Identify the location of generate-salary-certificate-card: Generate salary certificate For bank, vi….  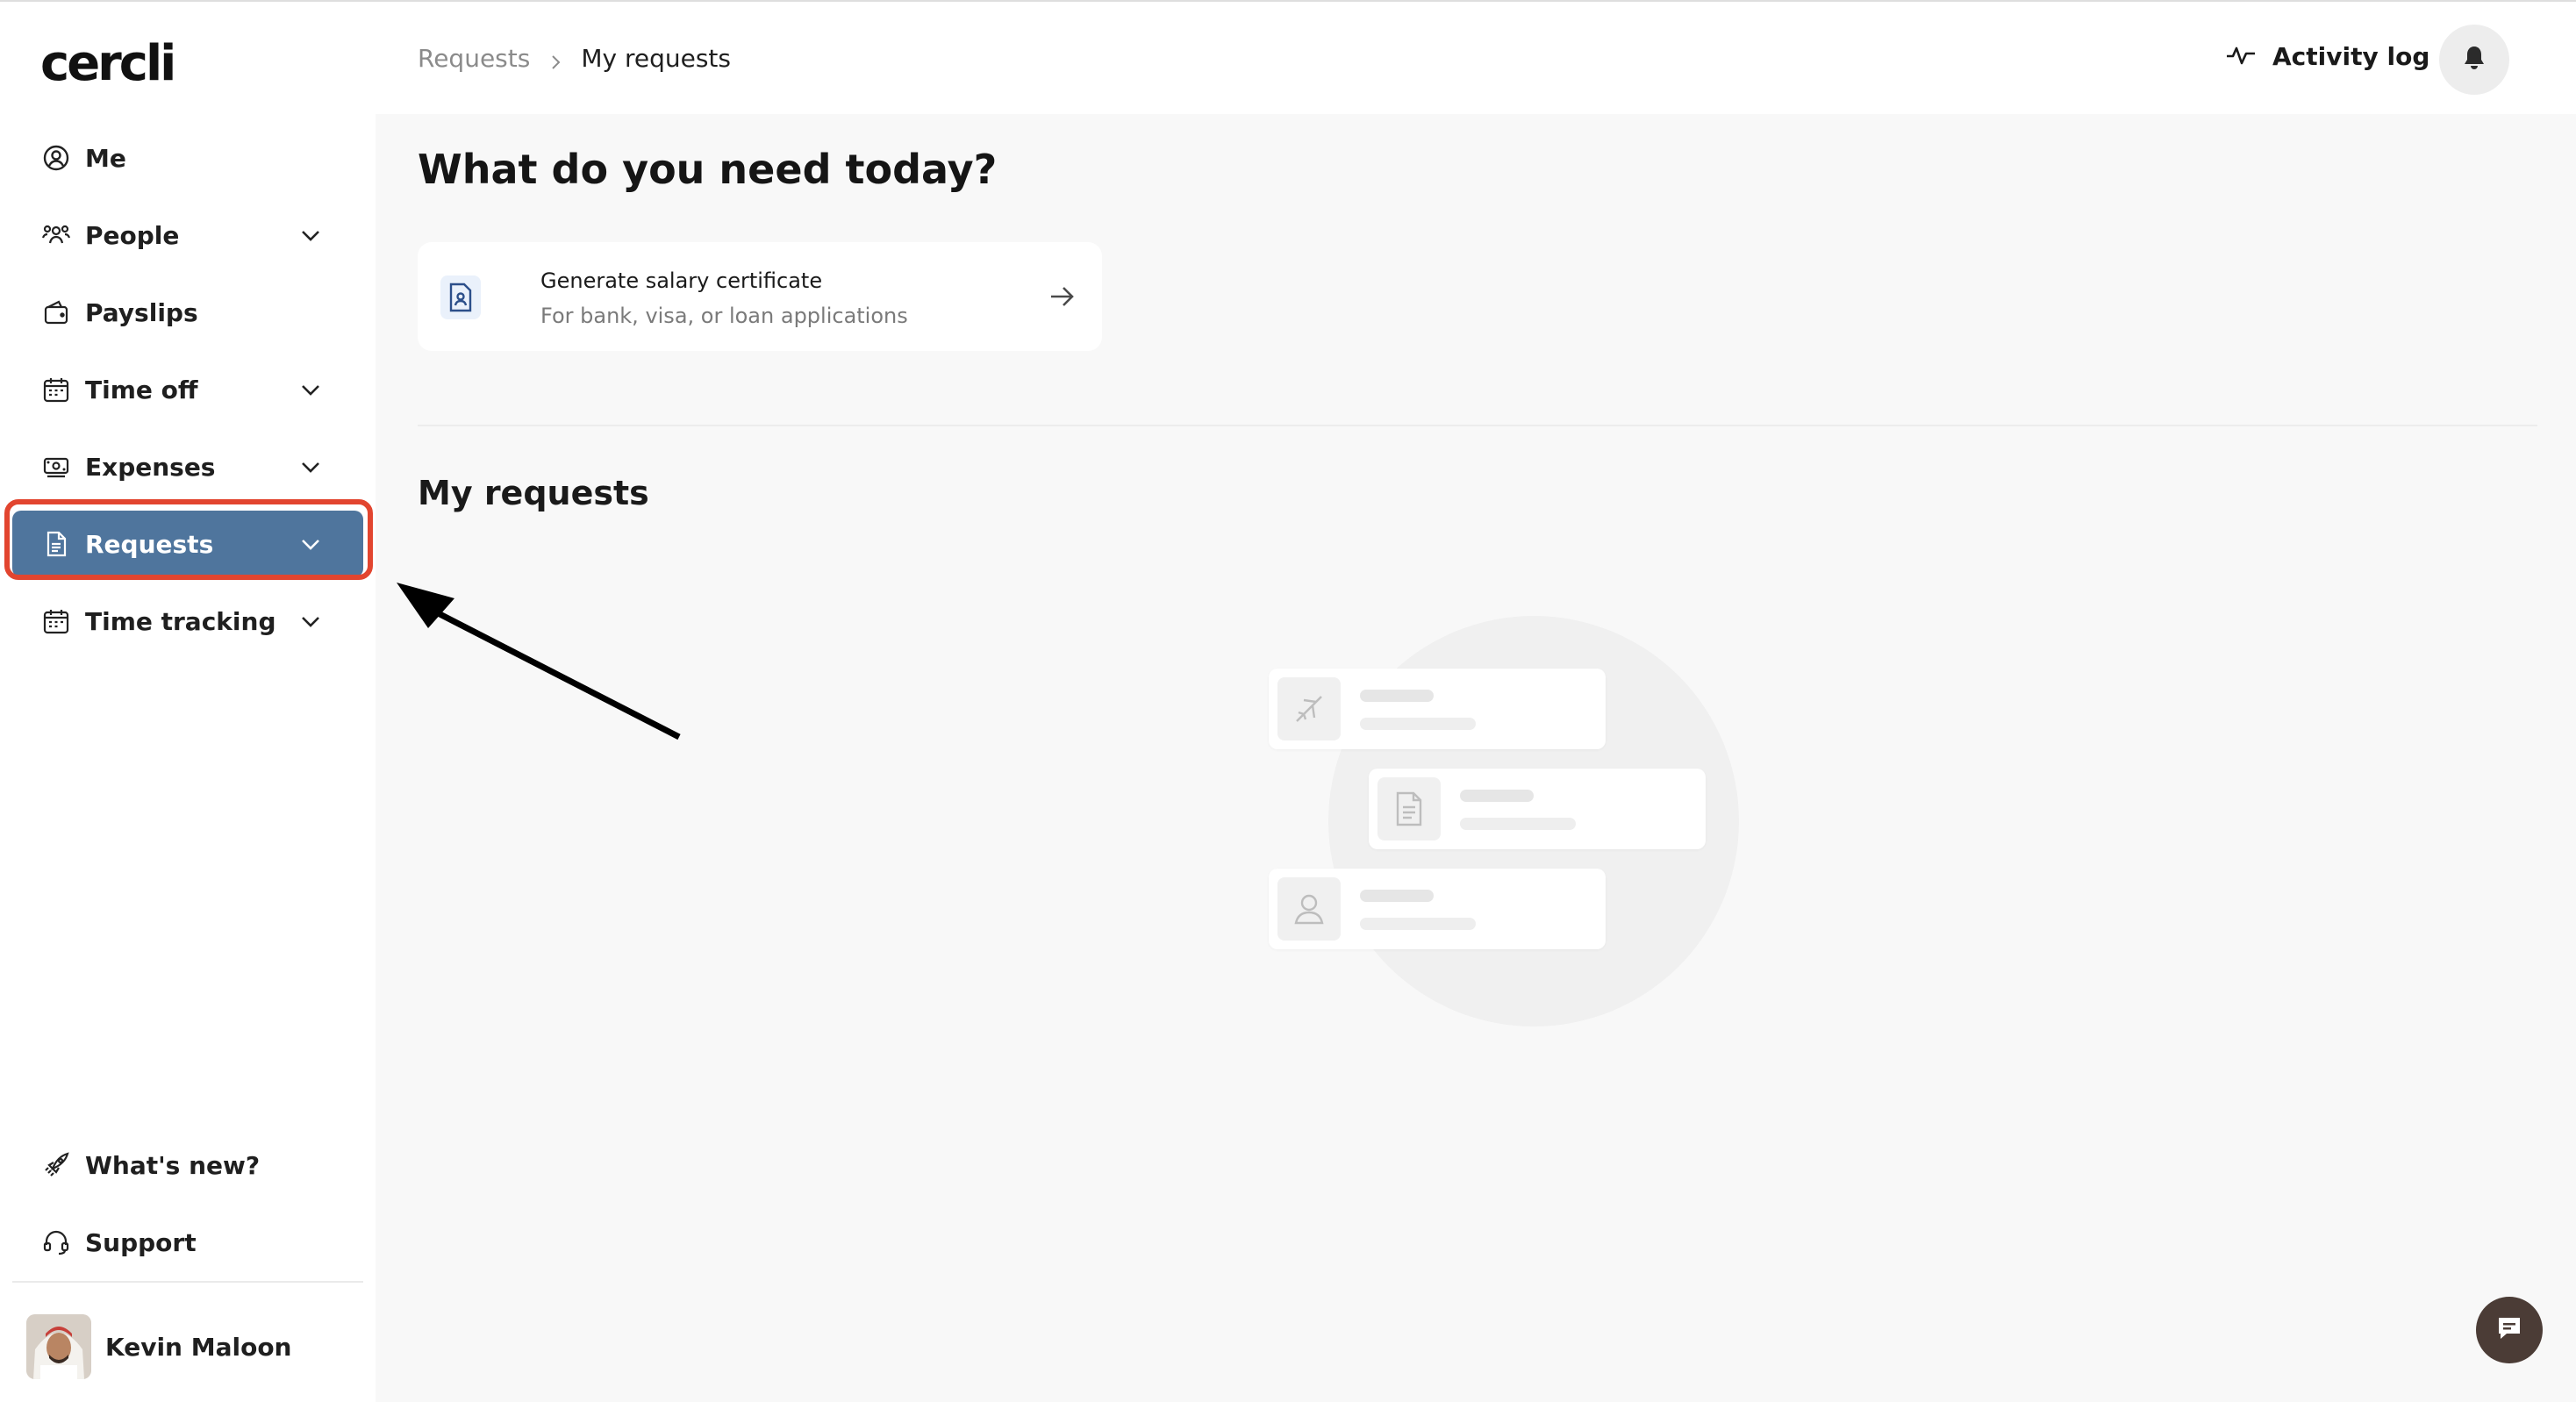
(760, 296).